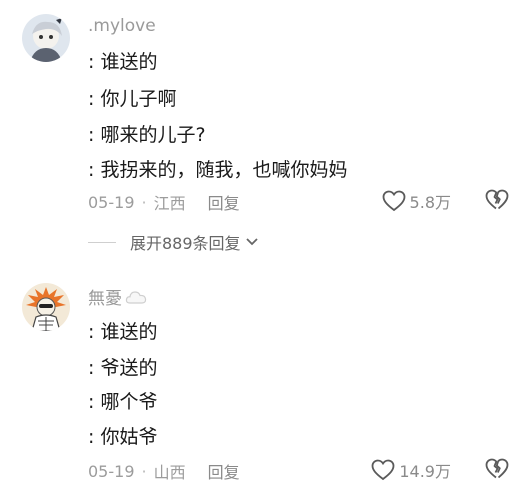 Image resolution: width=529 pixels, height=486 pixels. What do you see at coordinates (132, 99) in the screenshot?
I see `comment-line: : 你儿子啊` at bounding box center [132, 99].